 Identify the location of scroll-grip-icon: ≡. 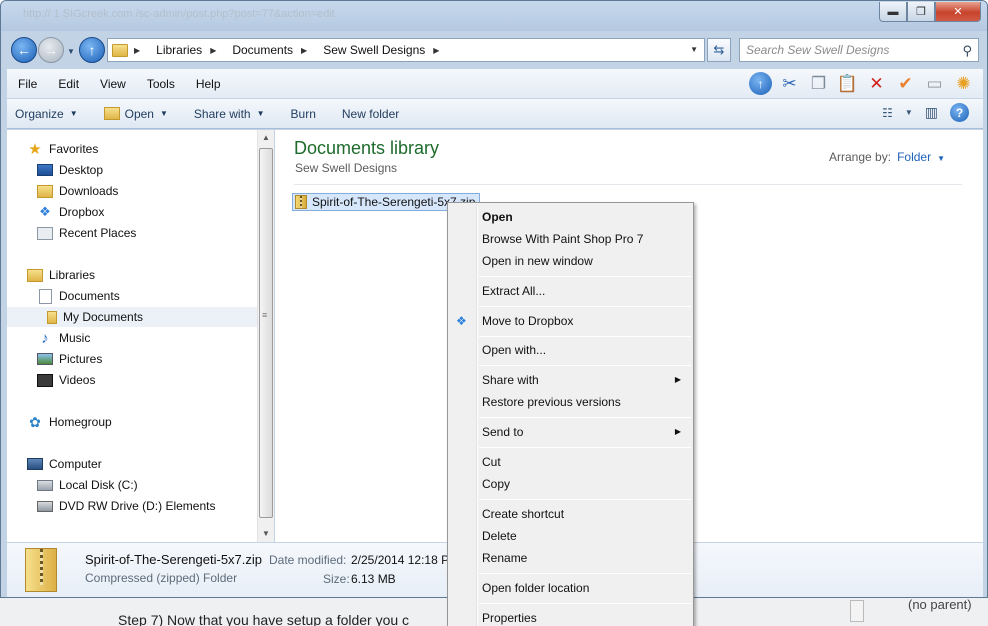
(265, 315).